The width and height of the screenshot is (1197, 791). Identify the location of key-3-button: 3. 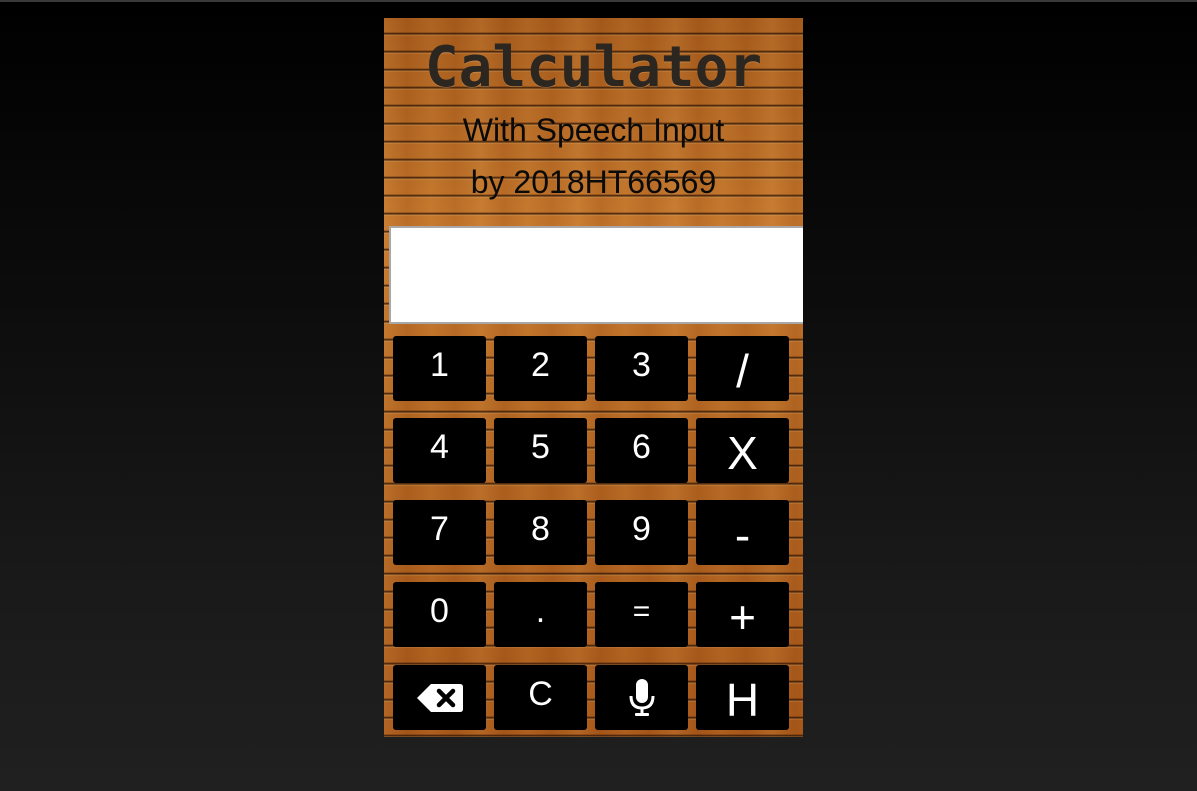
(641, 368).